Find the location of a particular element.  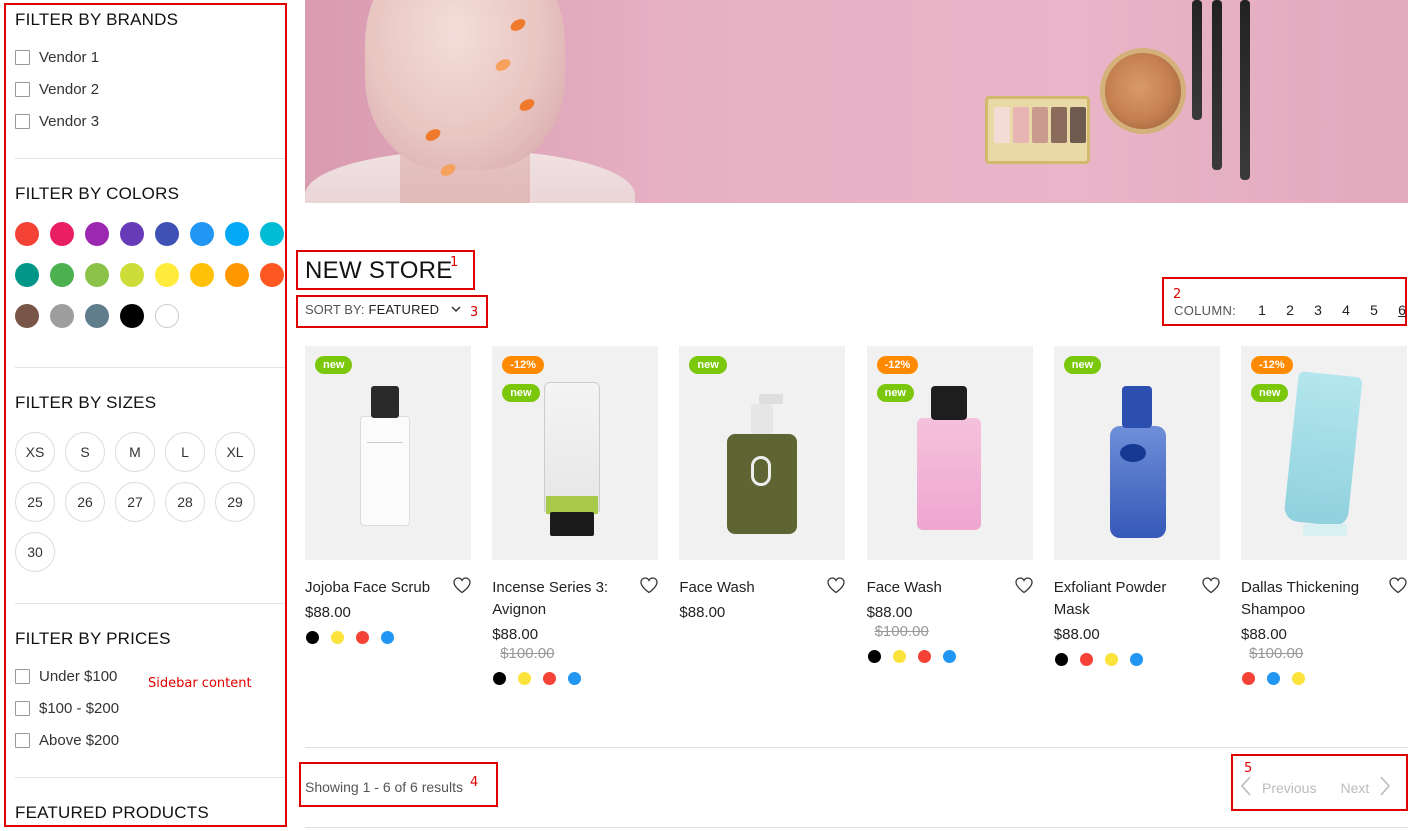

next-button: Next is located at coordinates (1365, 787).